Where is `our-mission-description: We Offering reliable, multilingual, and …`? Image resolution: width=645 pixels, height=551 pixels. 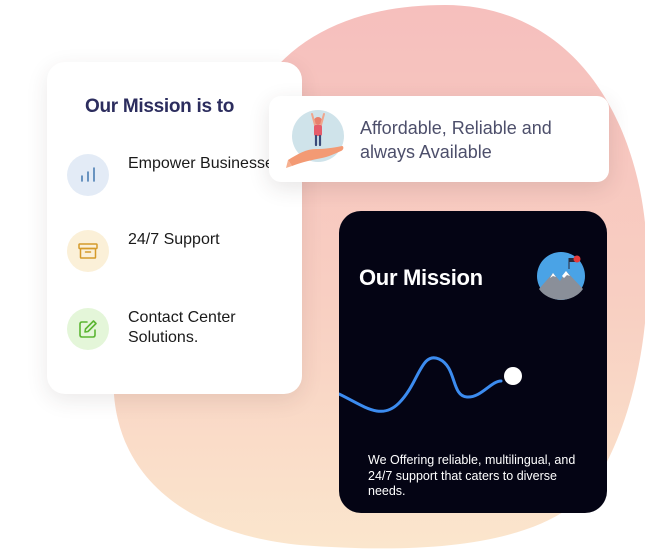
our-mission-description: We Offering reliable, multilingual, and … is located at coordinates (472, 475).